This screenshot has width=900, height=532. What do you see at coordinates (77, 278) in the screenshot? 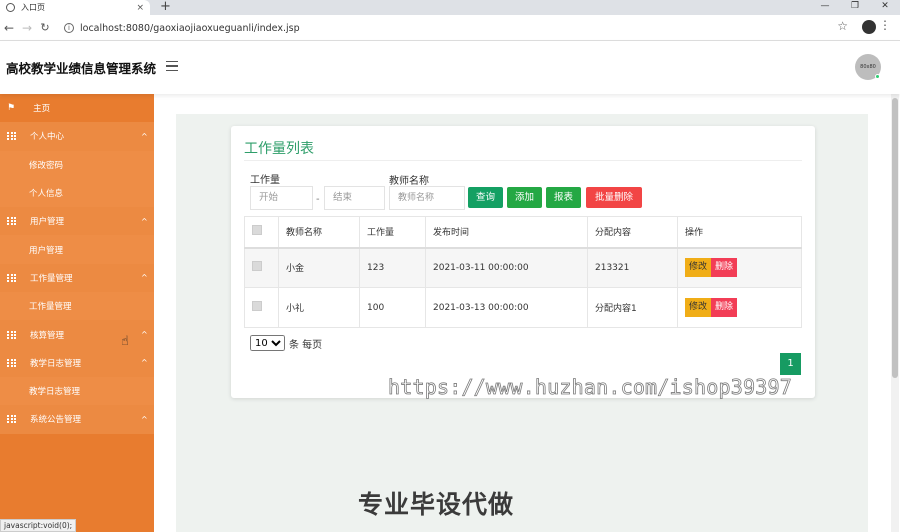
I see `sidebar-item-6: 工作量管理 ^` at bounding box center [77, 278].